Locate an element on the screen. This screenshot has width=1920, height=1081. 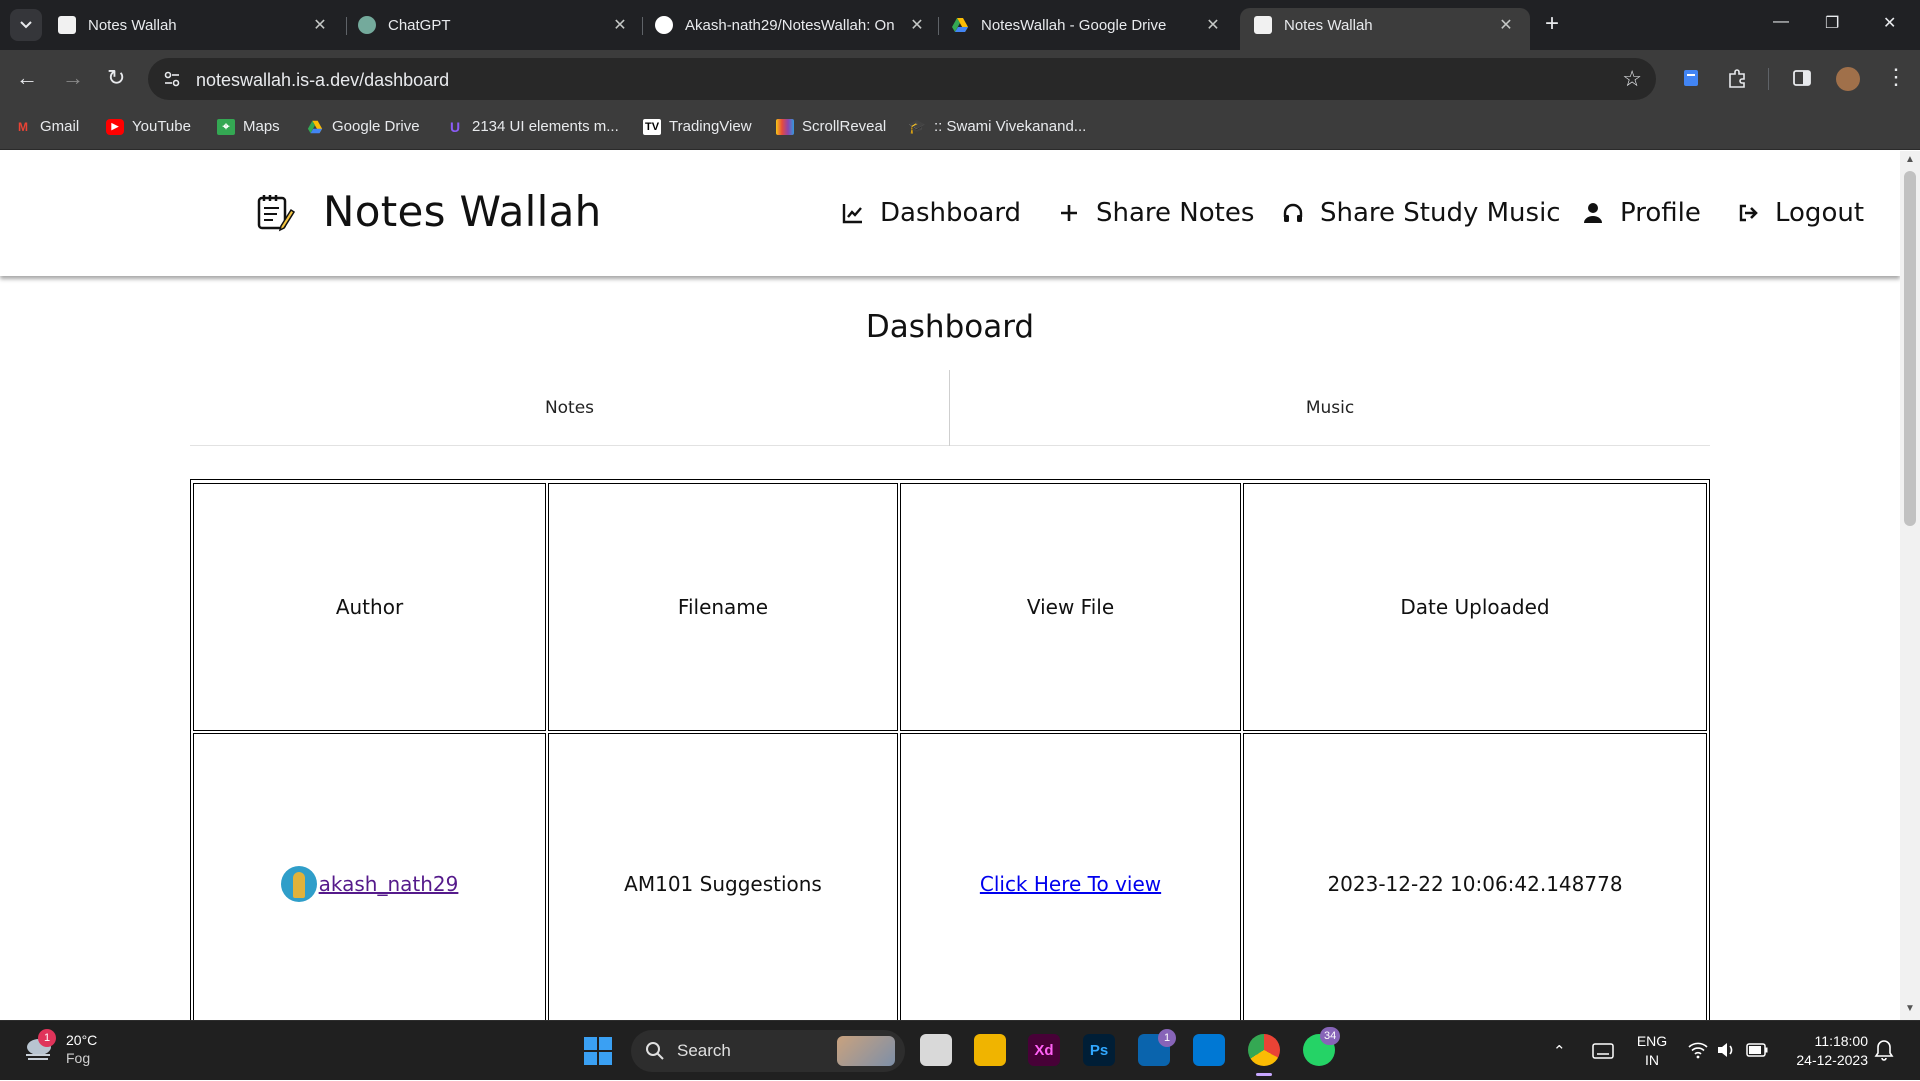
user-icon is located at coordinates (1593, 213).